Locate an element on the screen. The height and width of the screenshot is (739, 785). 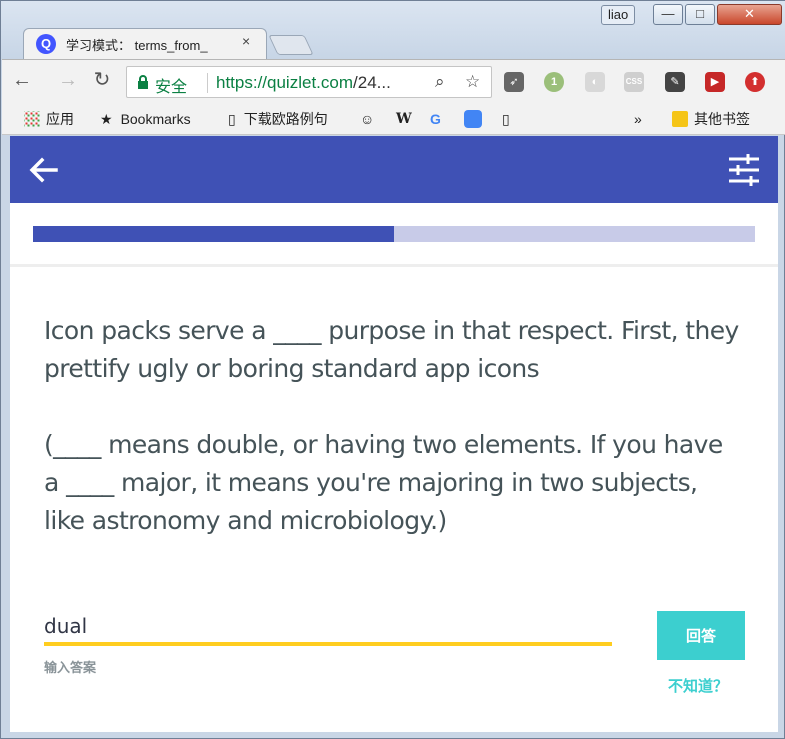
sync-icon: ◐ is located at coordinates (595, 82).